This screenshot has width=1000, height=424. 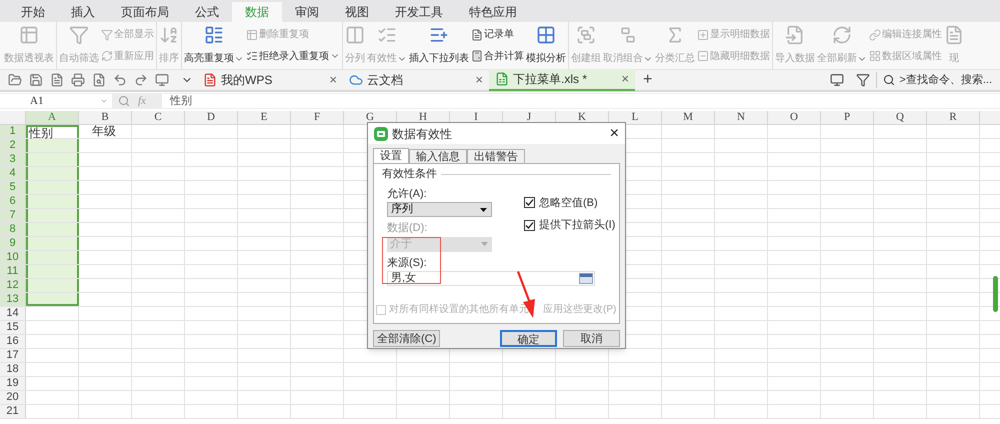 What do you see at coordinates (13, 327) in the screenshot?
I see `row-header: 15` at bounding box center [13, 327].